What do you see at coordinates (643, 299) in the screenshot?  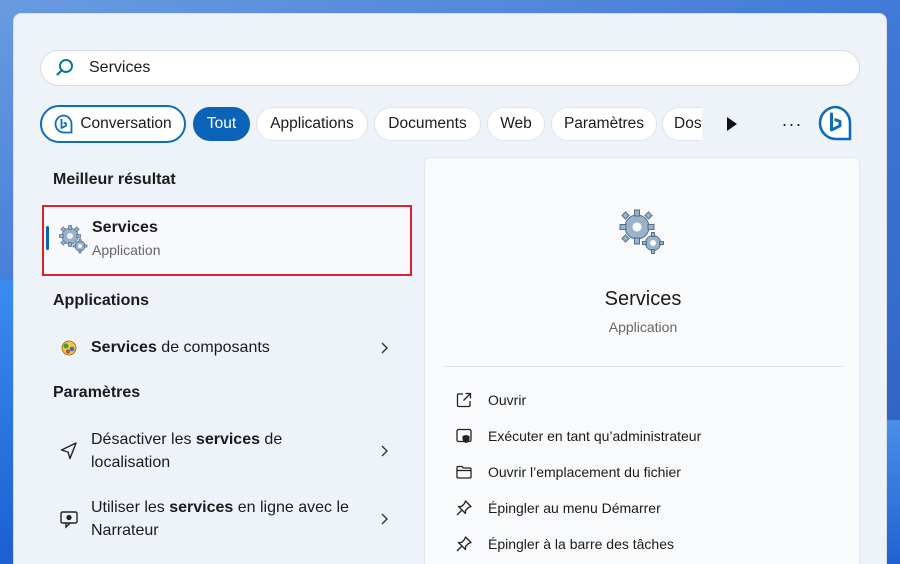 I see `preview-title: Services` at bounding box center [643, 299].